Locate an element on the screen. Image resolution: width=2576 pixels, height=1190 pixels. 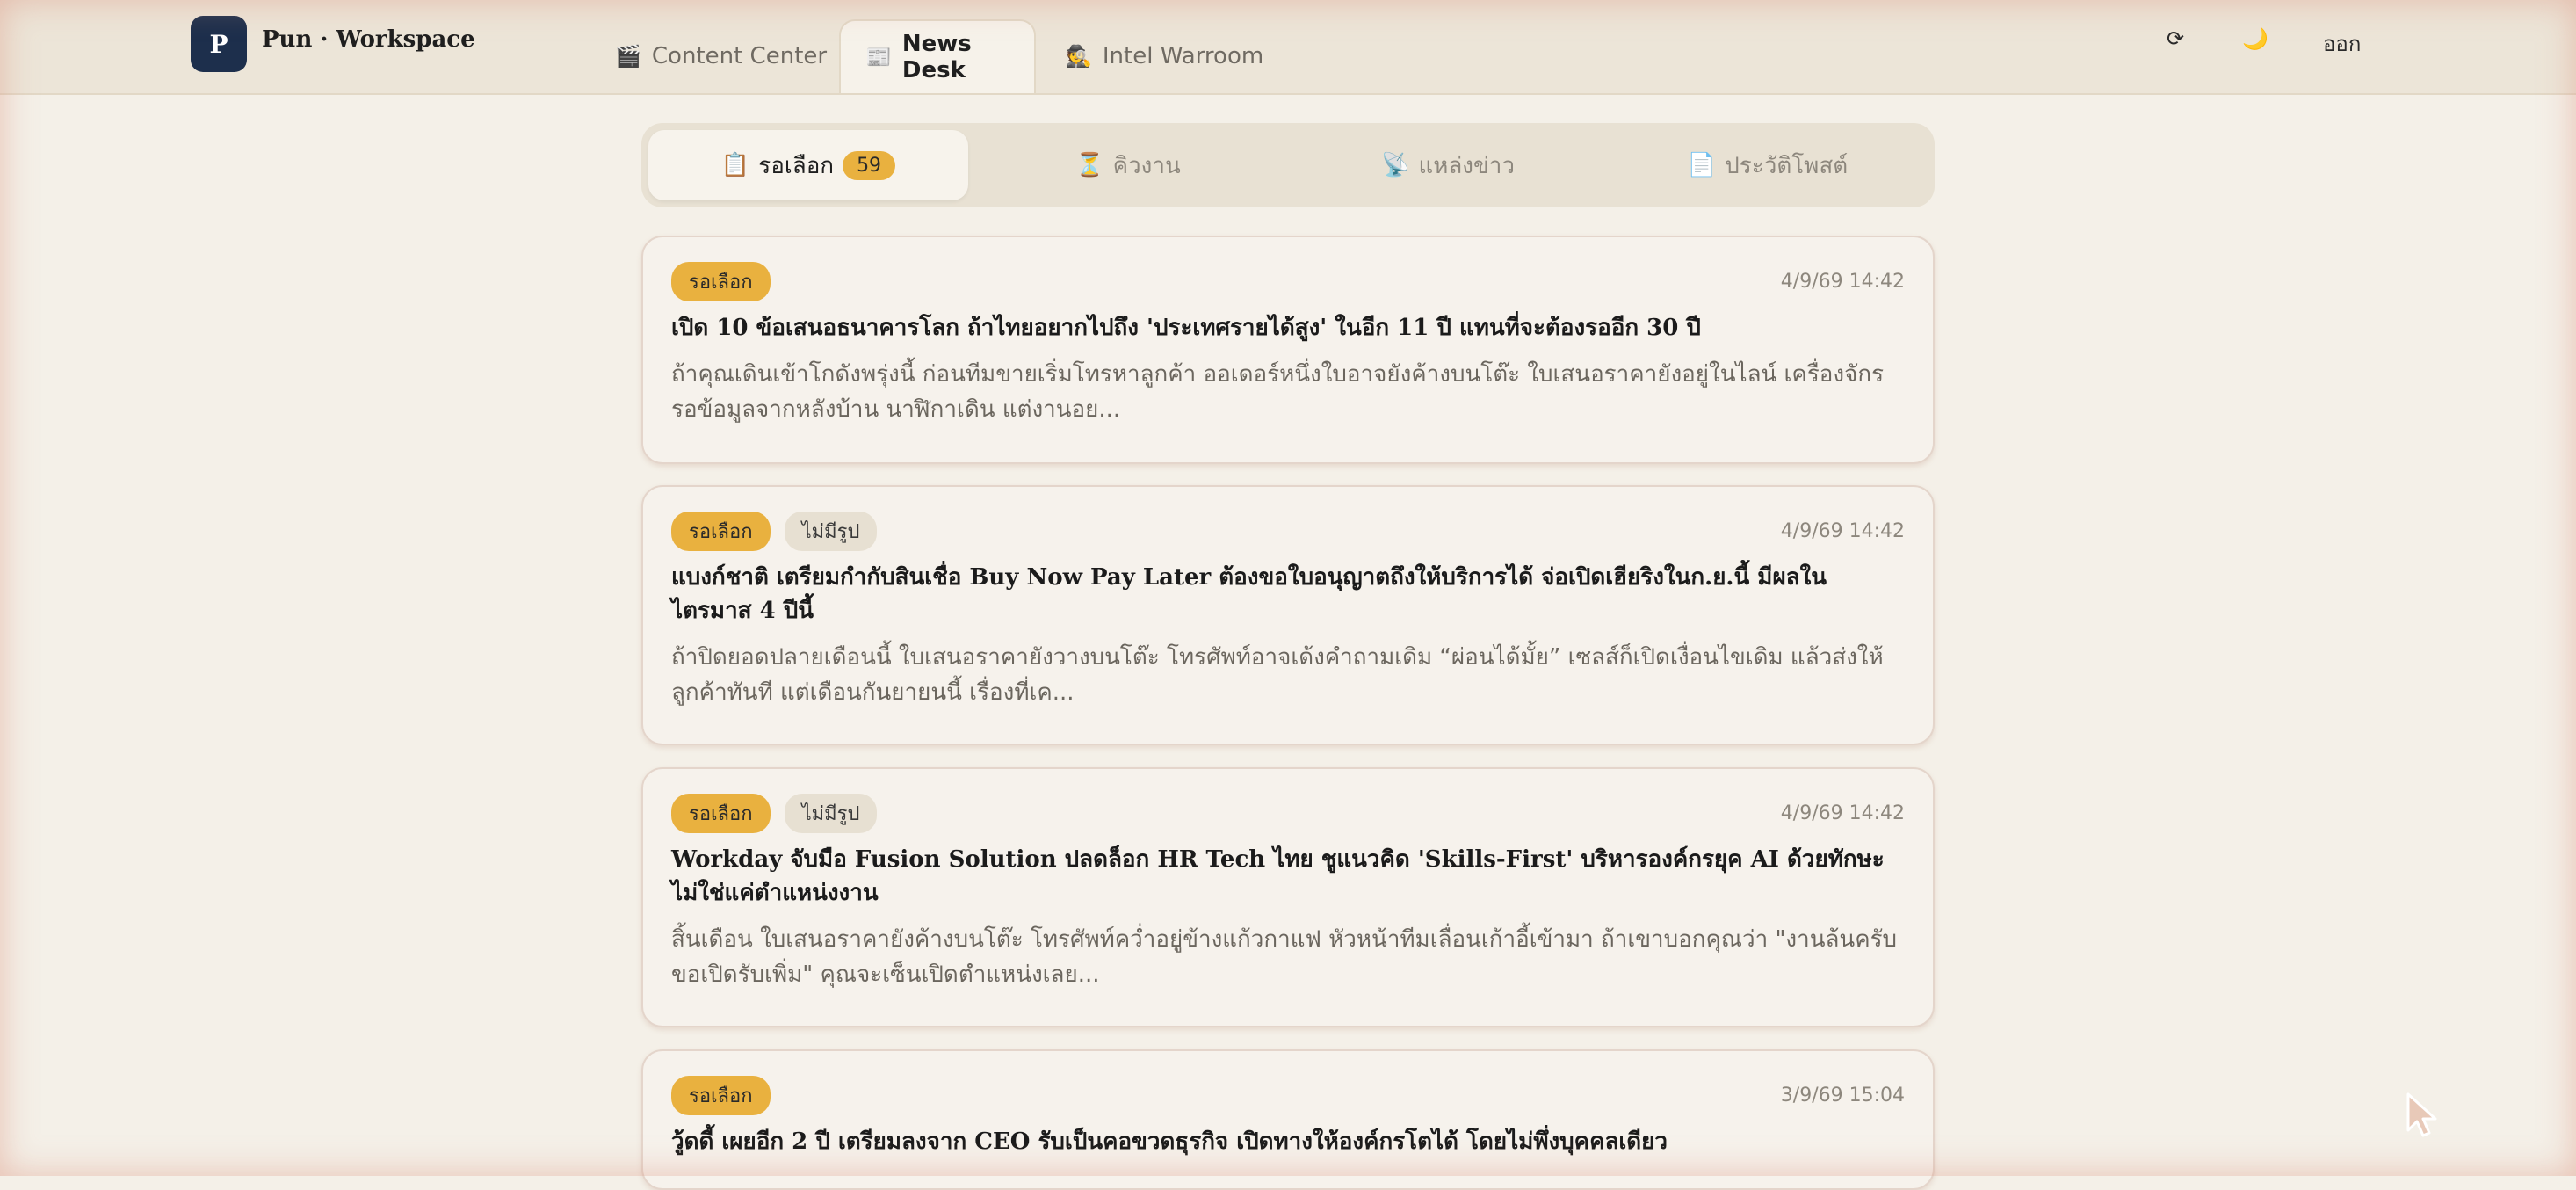
tab-label: News Desk is located at coordinates (936, 57).